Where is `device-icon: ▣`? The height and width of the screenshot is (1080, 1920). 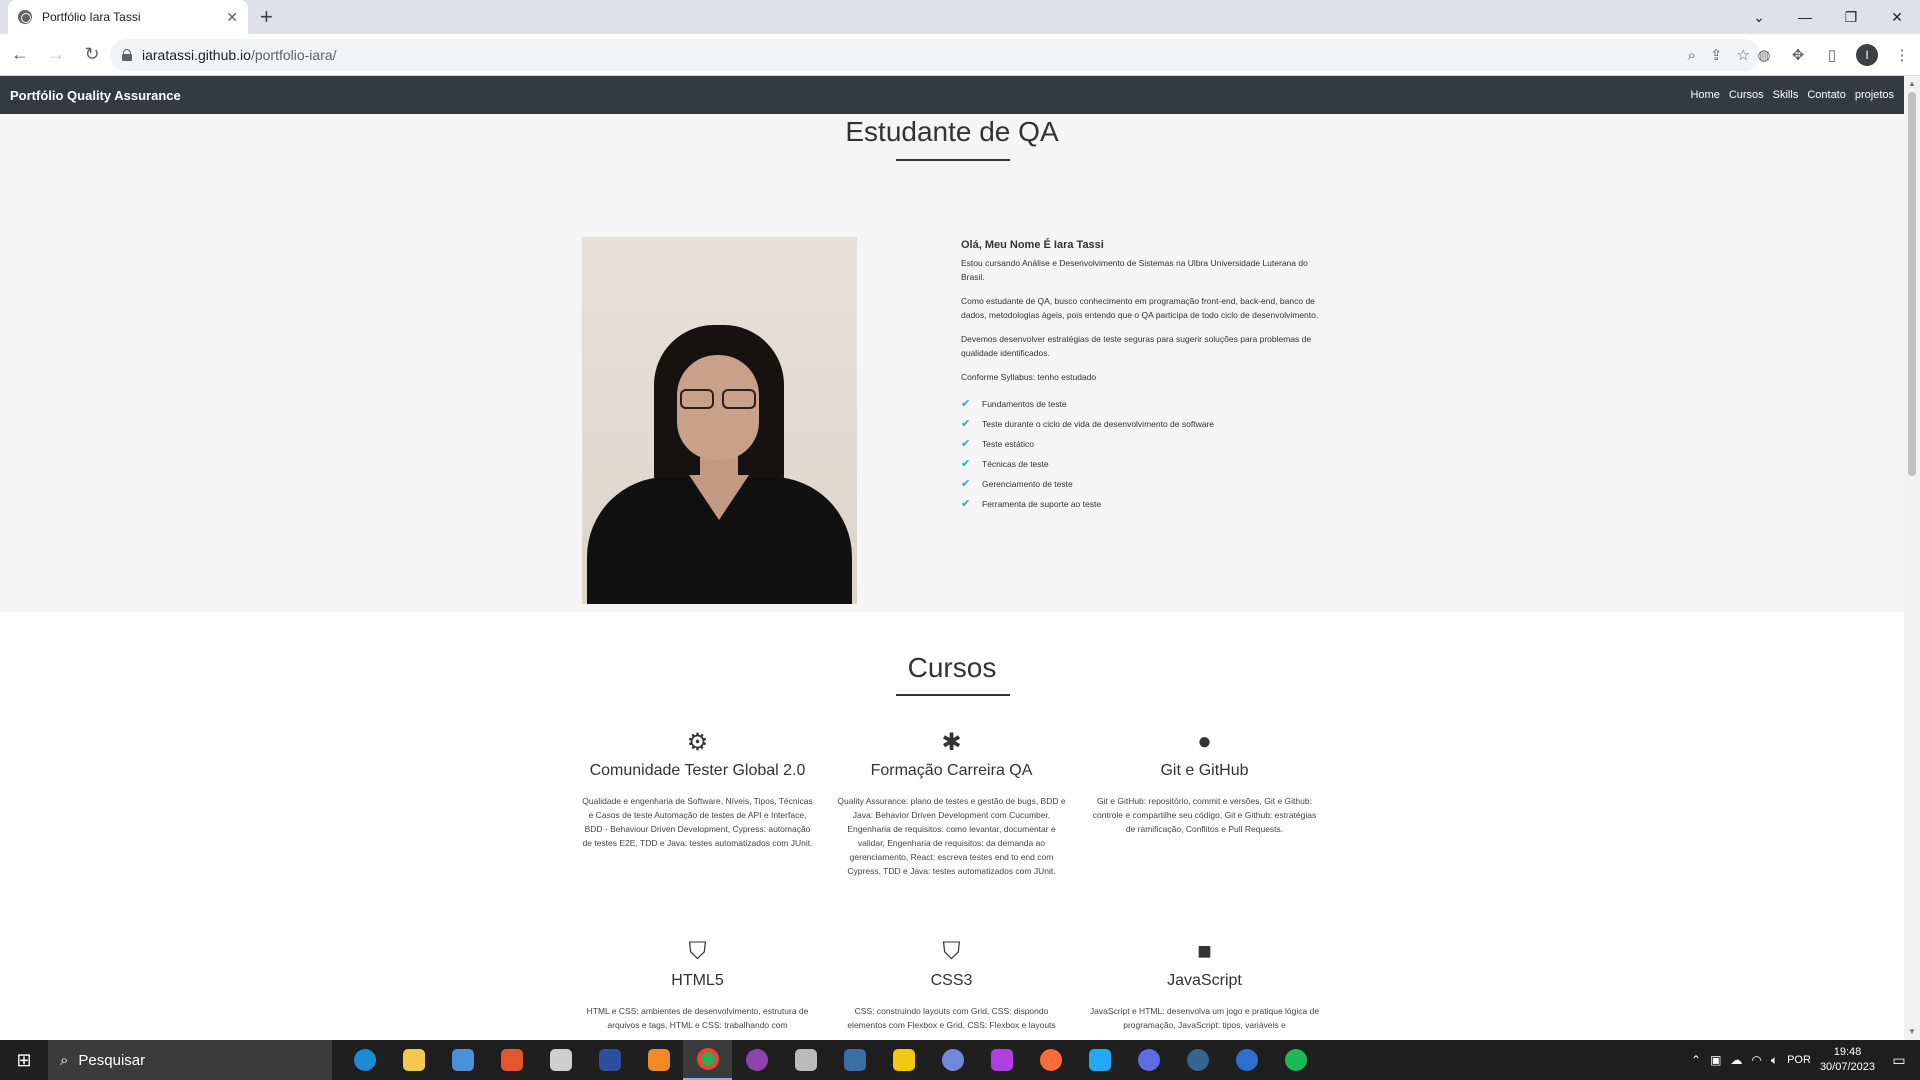 device-icon: ▣ is located at coordinates (1715, 1060).